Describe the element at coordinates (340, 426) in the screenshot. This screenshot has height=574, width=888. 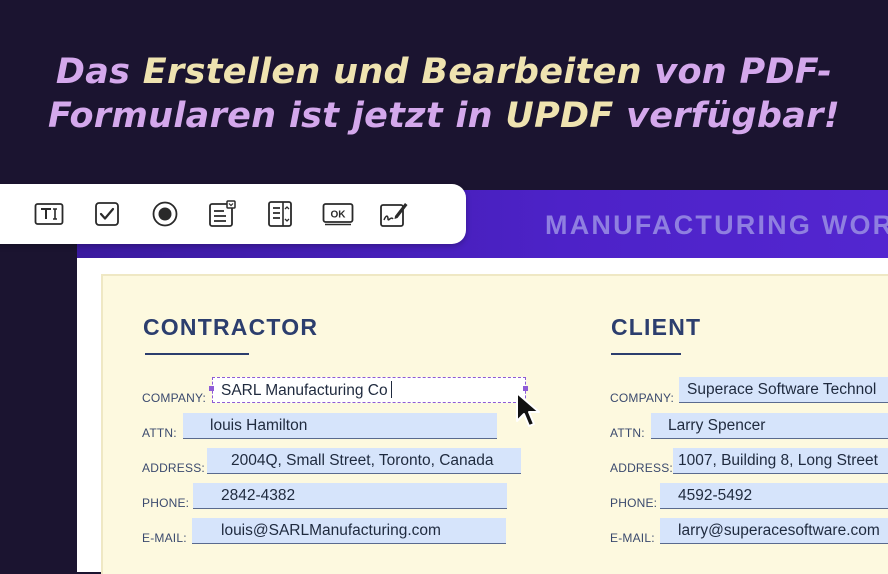
I see `contractor-attn-field: louis Hamilton` at that location.